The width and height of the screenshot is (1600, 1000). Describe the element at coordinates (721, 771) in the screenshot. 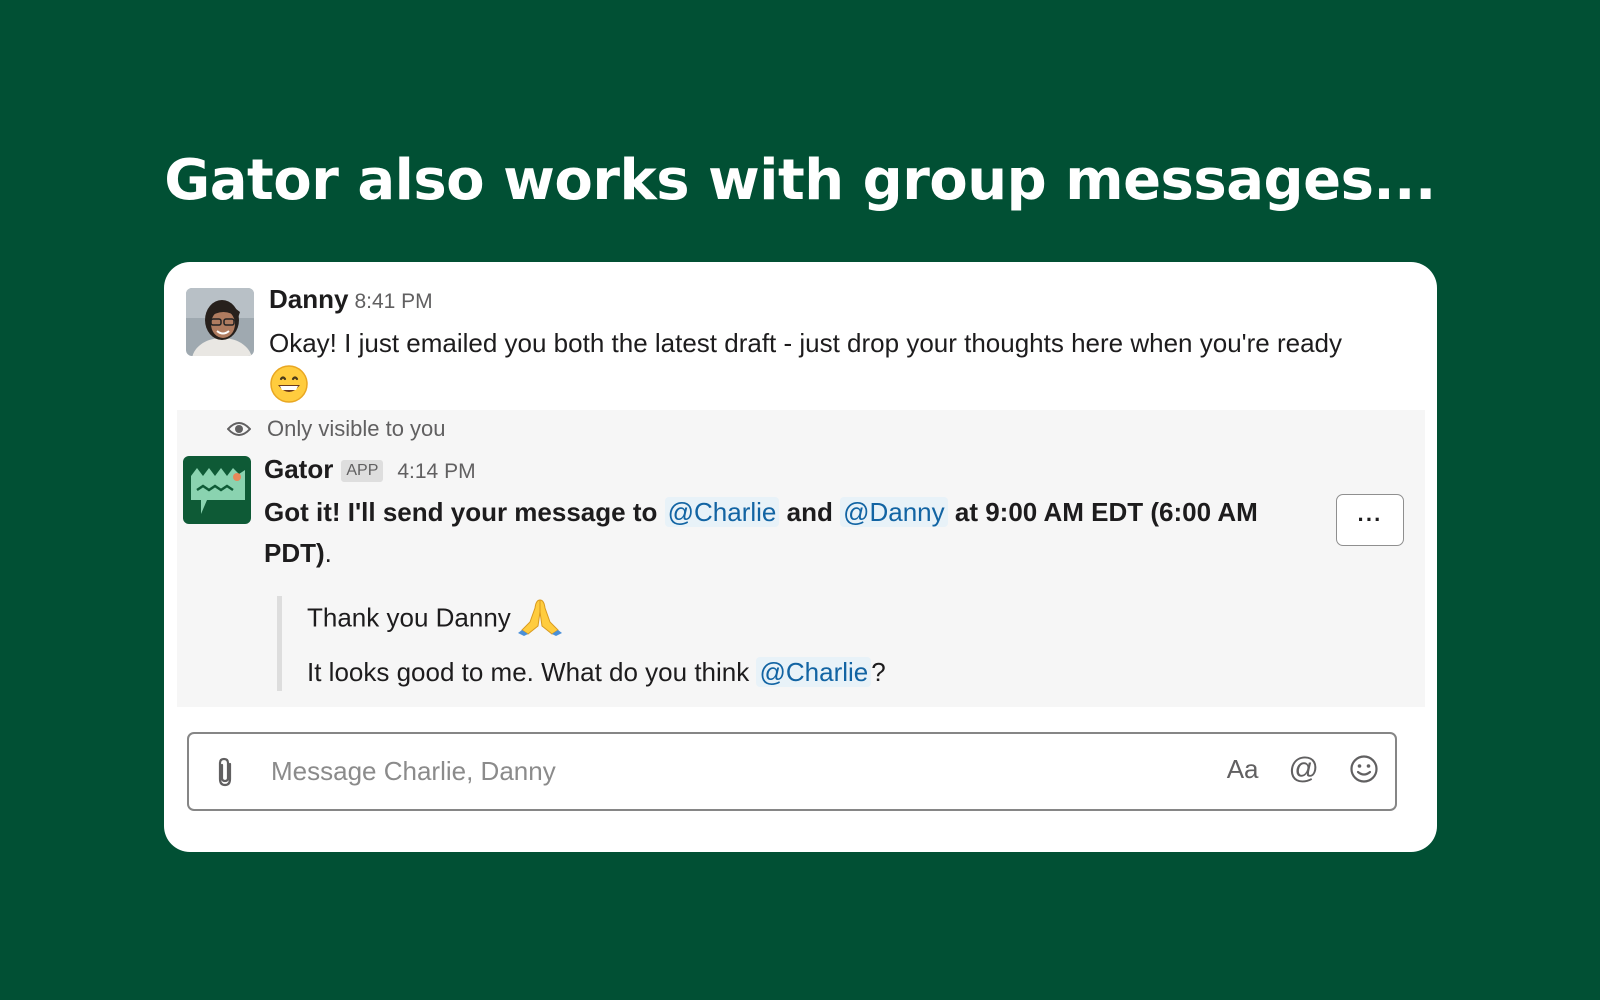

I see `message-input` at that location.